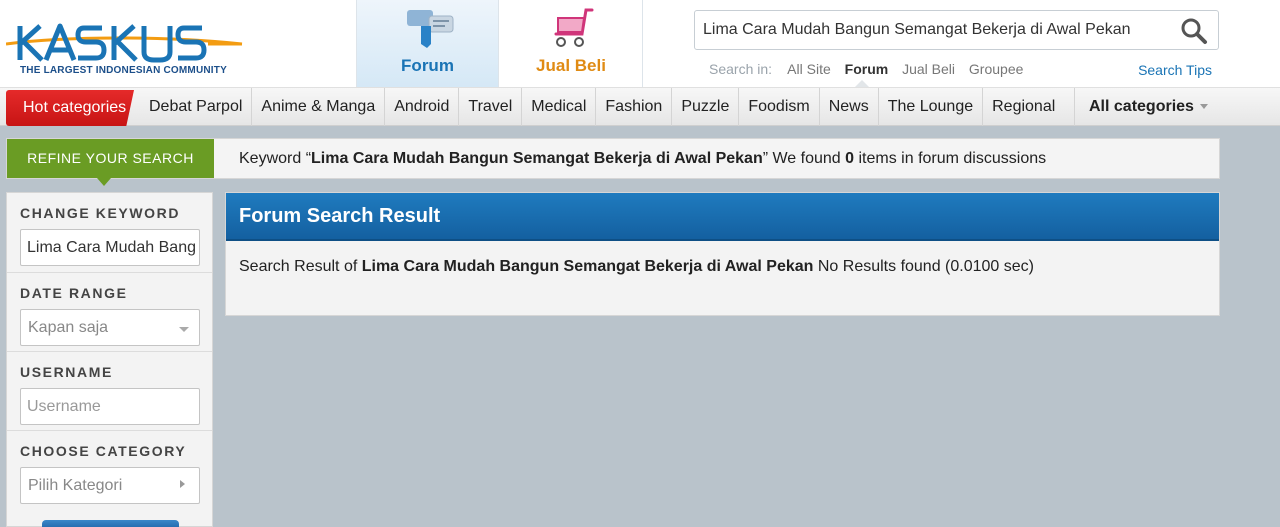 The height and width of the screenshot is (527, 1280). What do you see at coordinates (574, 27) in the screenshot?
I see `shopping-cart-icon` at bounding box center [574, 27].